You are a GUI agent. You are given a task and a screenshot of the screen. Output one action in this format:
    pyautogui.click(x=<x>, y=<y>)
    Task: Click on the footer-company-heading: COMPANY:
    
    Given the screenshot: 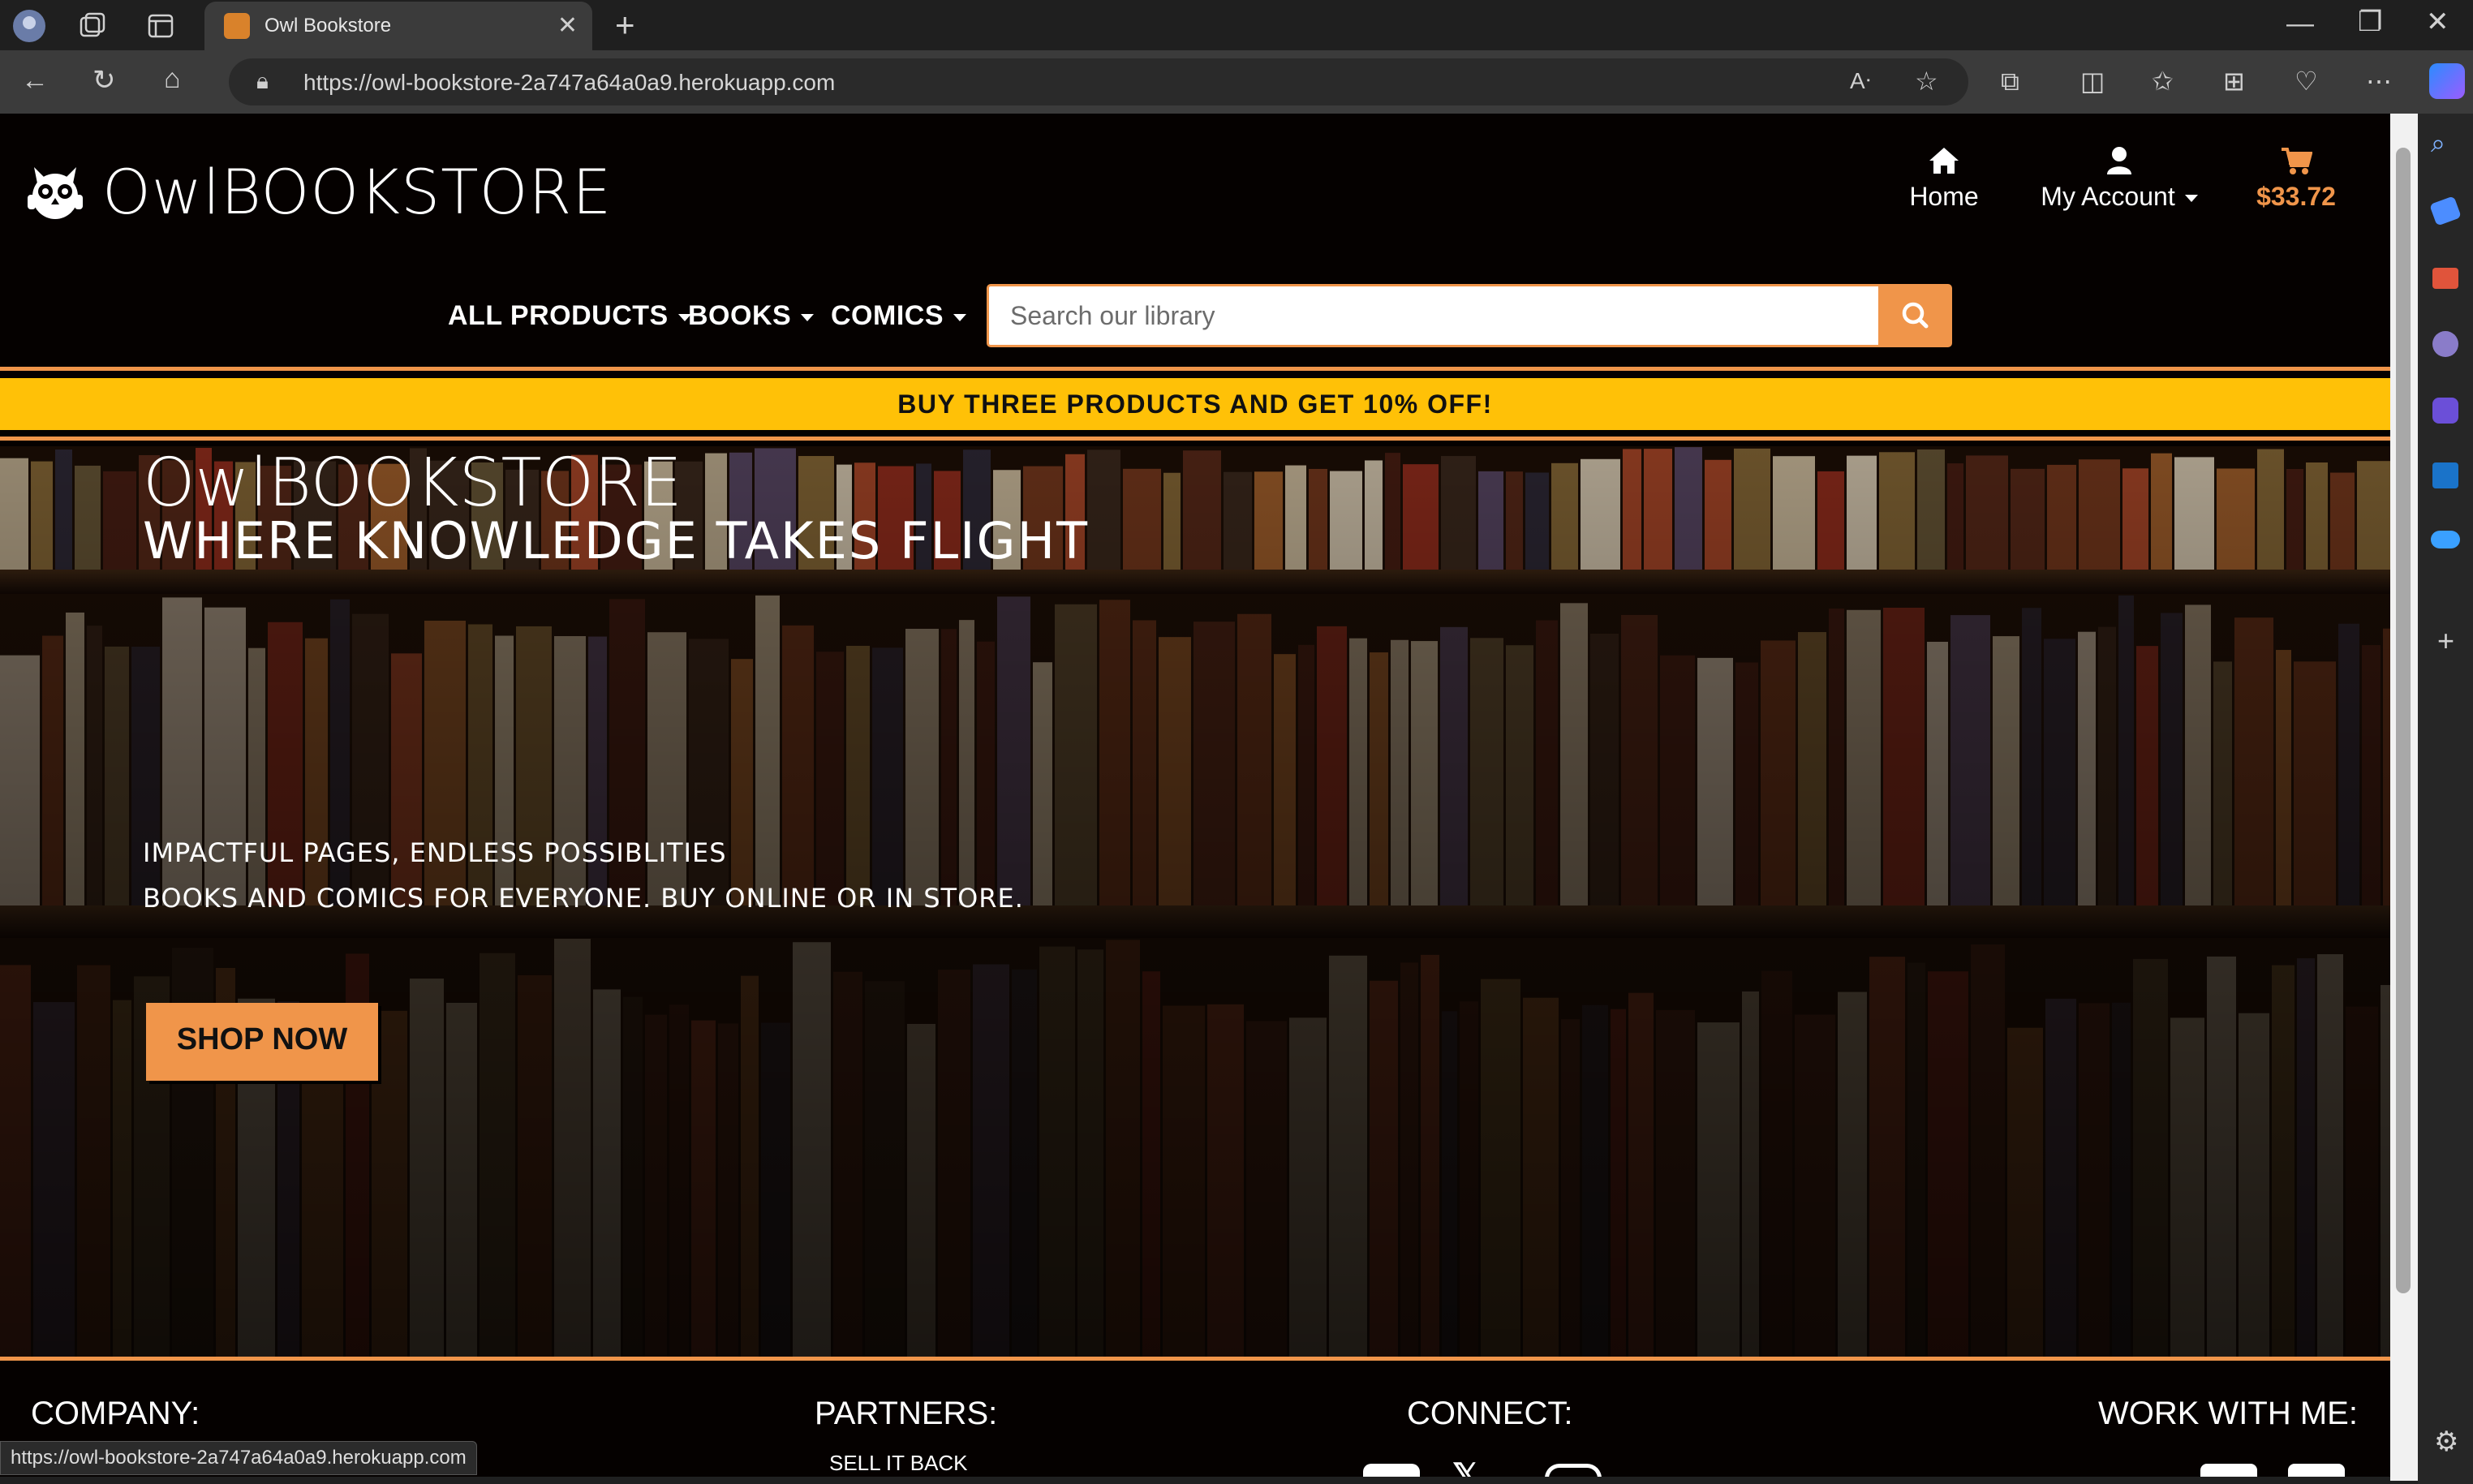 What is the action you would take?
    pyautogui.click(x=115, y=1413)
    